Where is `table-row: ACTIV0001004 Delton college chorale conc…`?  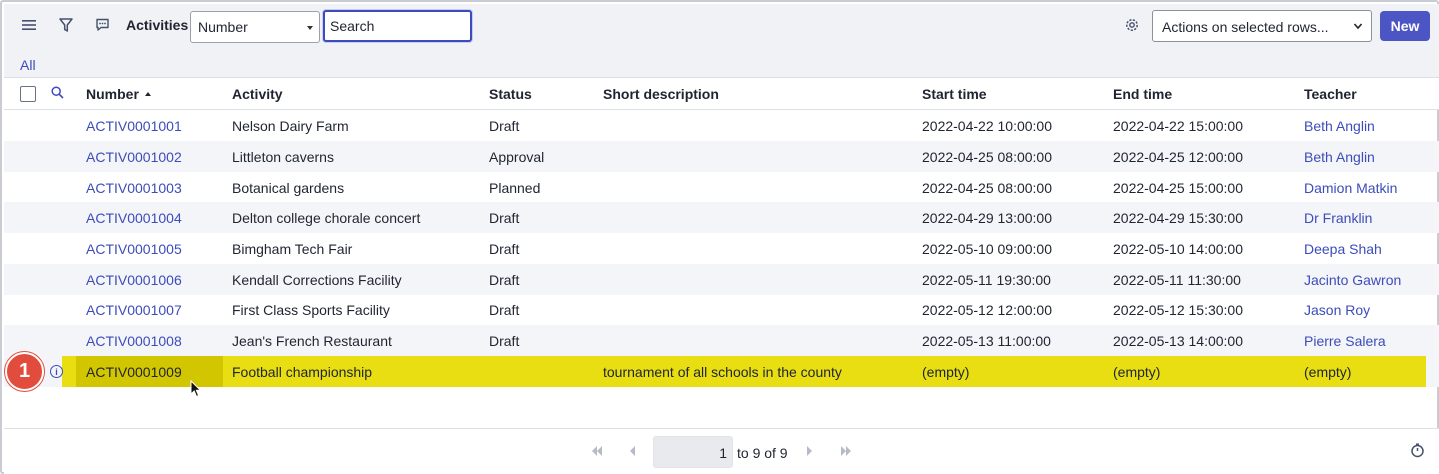 table-row: ACTIV0001004 Delton college chorale conc… is located at coordinates (721, 217).